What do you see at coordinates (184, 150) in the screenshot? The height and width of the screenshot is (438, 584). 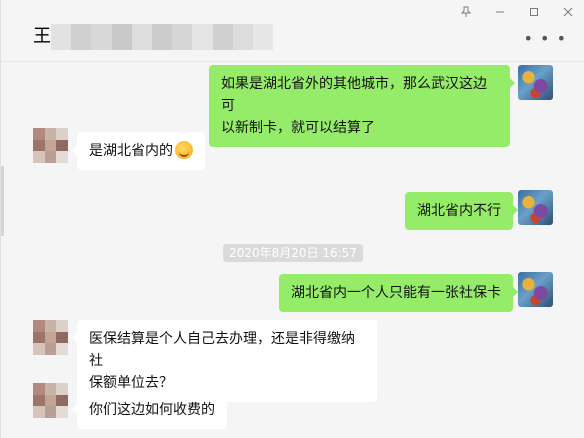 I see `emoji-icon` at bounding box center [184, 150].